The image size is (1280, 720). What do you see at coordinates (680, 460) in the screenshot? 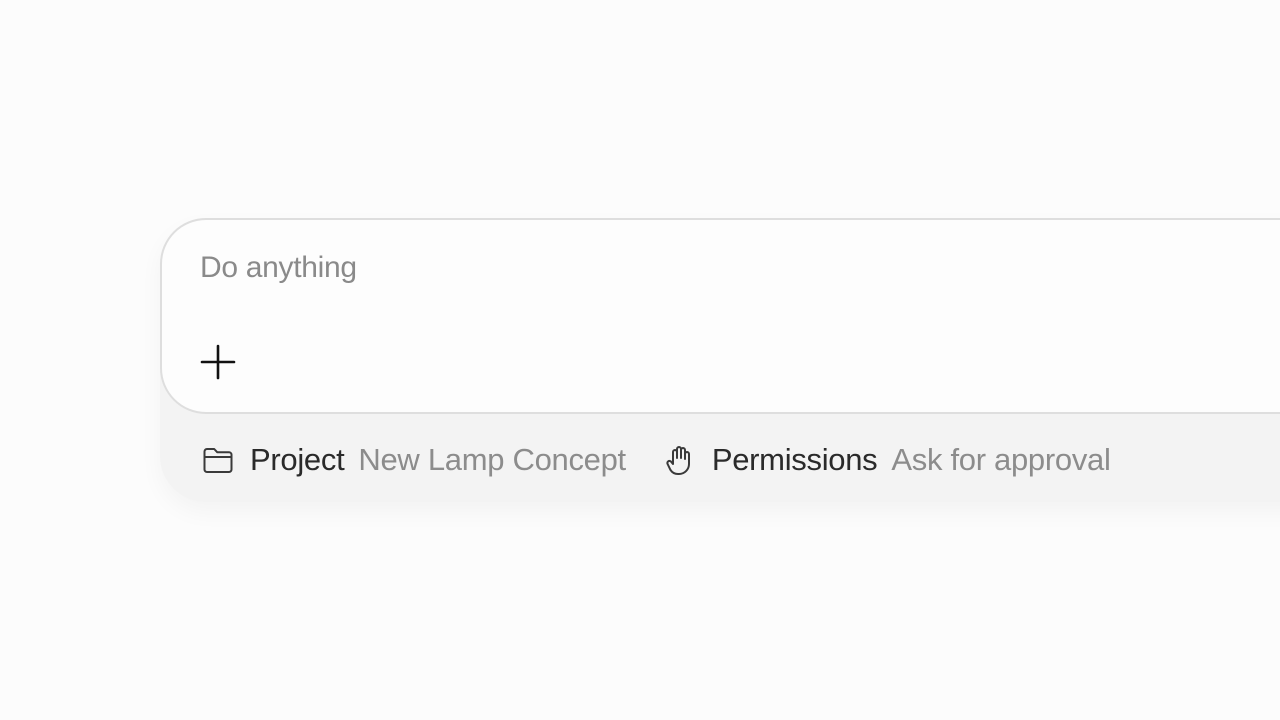
I see `hand-icon` at bounding box center [680, 460].